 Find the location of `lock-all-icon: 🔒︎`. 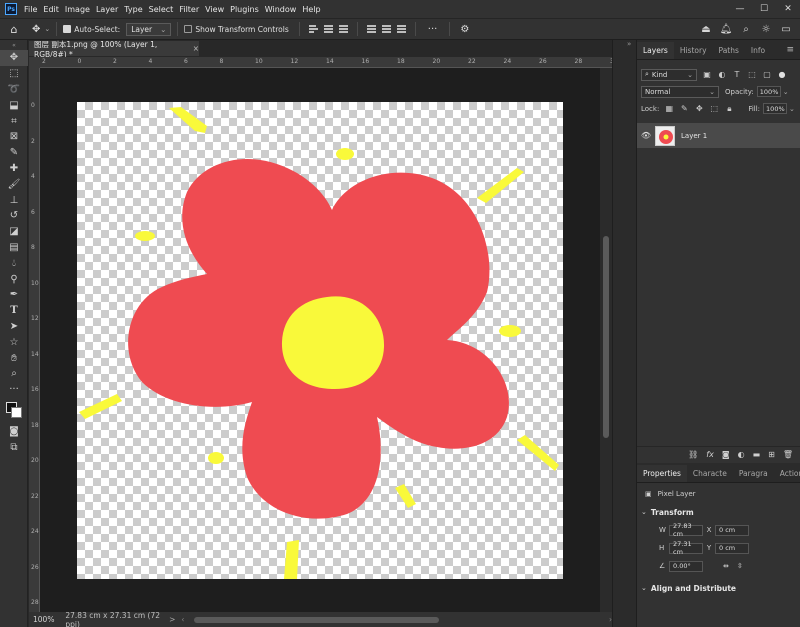

lock-all-icon: 🔒︎ is located at coordinates (729, 108).